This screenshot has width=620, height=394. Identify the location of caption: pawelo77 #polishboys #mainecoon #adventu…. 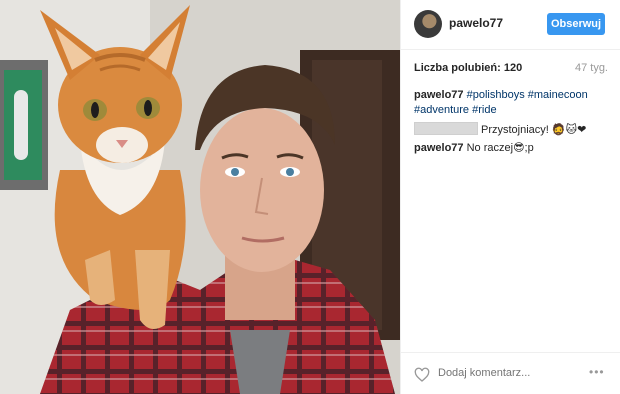
(511, 103).